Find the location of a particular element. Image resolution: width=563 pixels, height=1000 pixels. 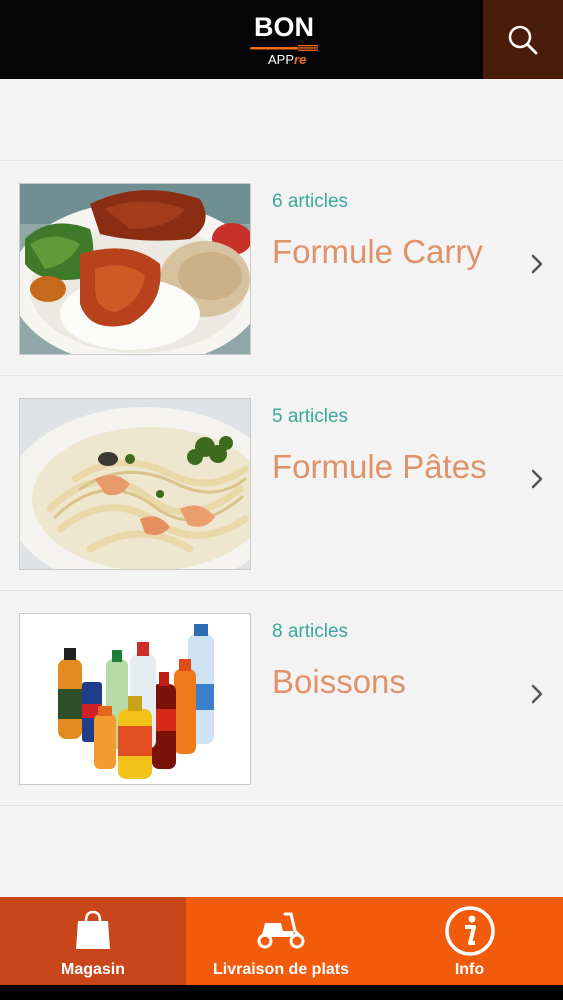

logo-sub-prefix: APP is located at coordinates (281, 59).